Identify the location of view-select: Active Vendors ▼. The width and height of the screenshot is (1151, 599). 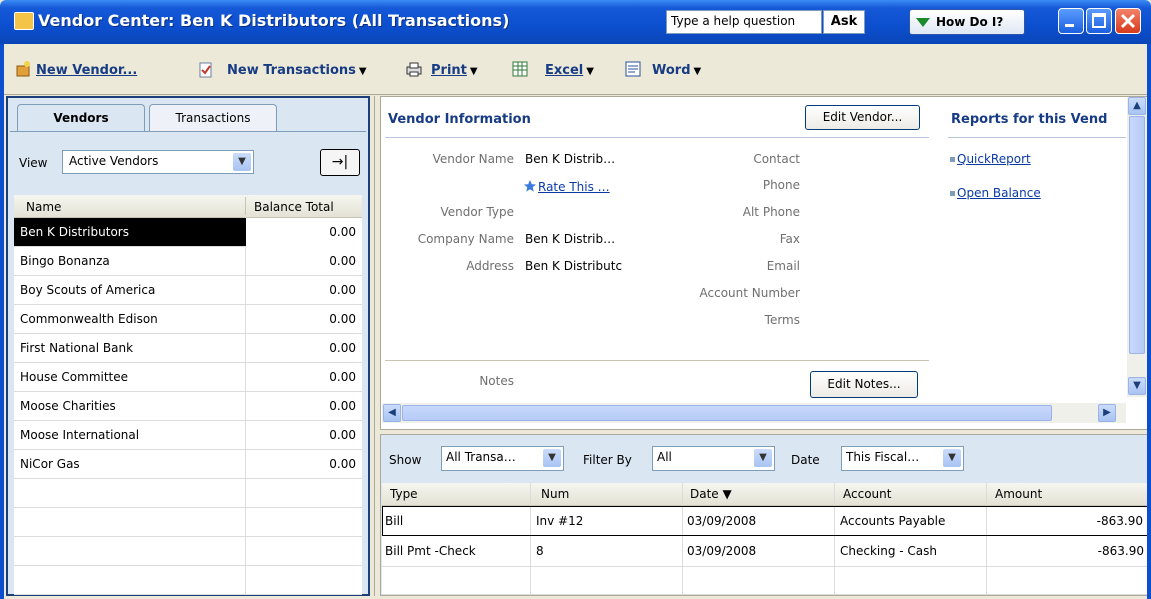
(158, 162).